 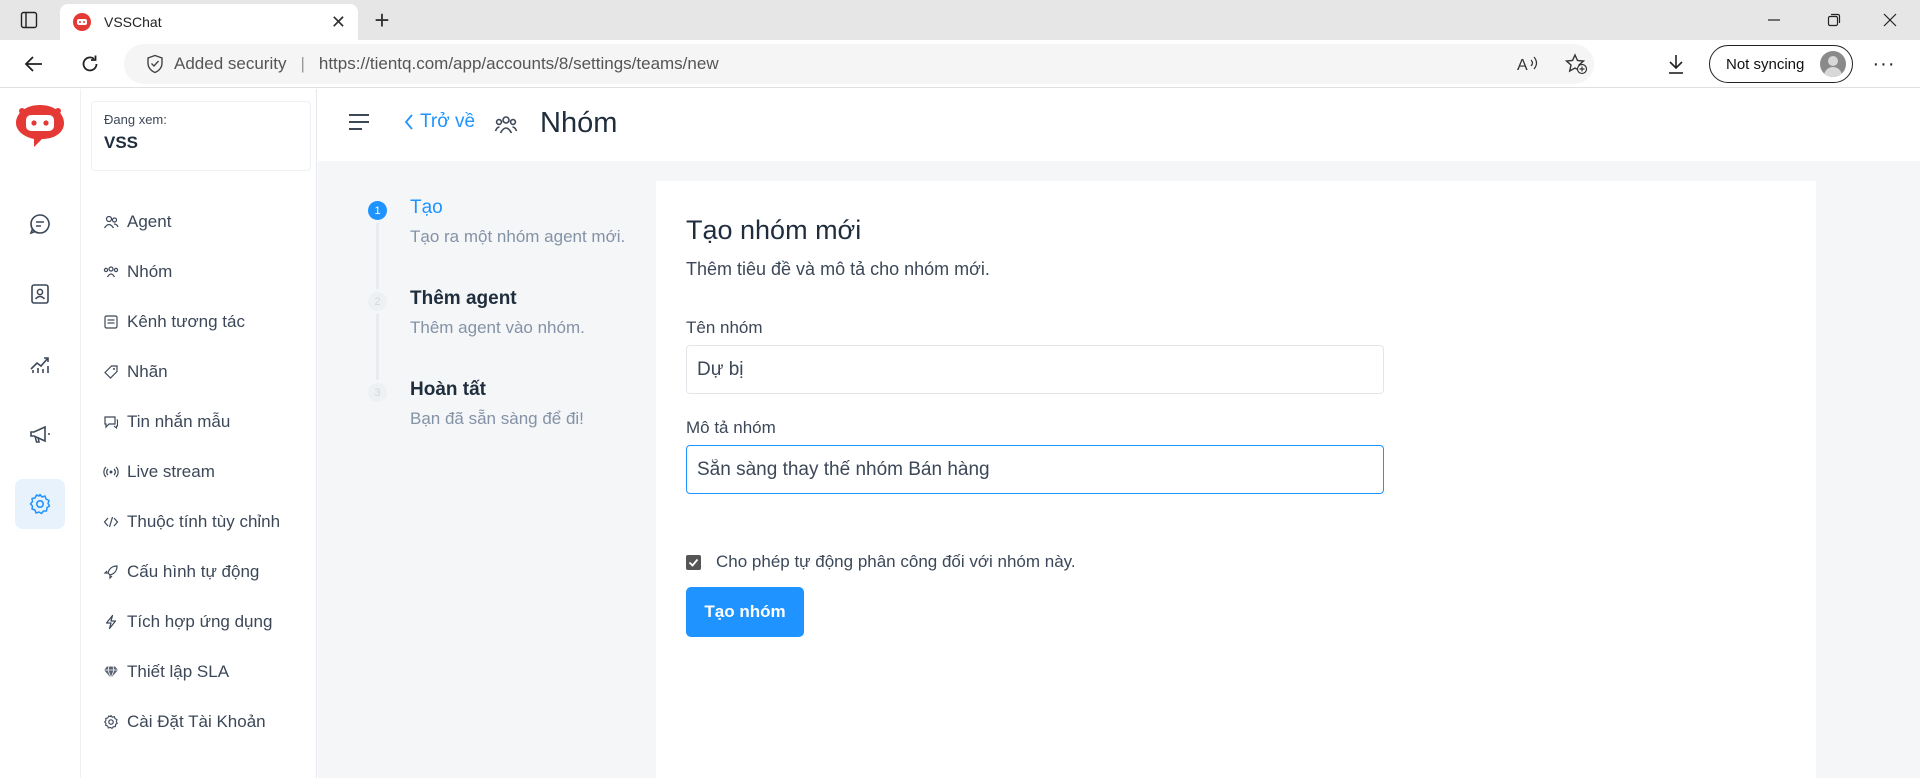 I want to click on browser-tab-bar: VSSChat ✕ +, so click(x=960, y=20).